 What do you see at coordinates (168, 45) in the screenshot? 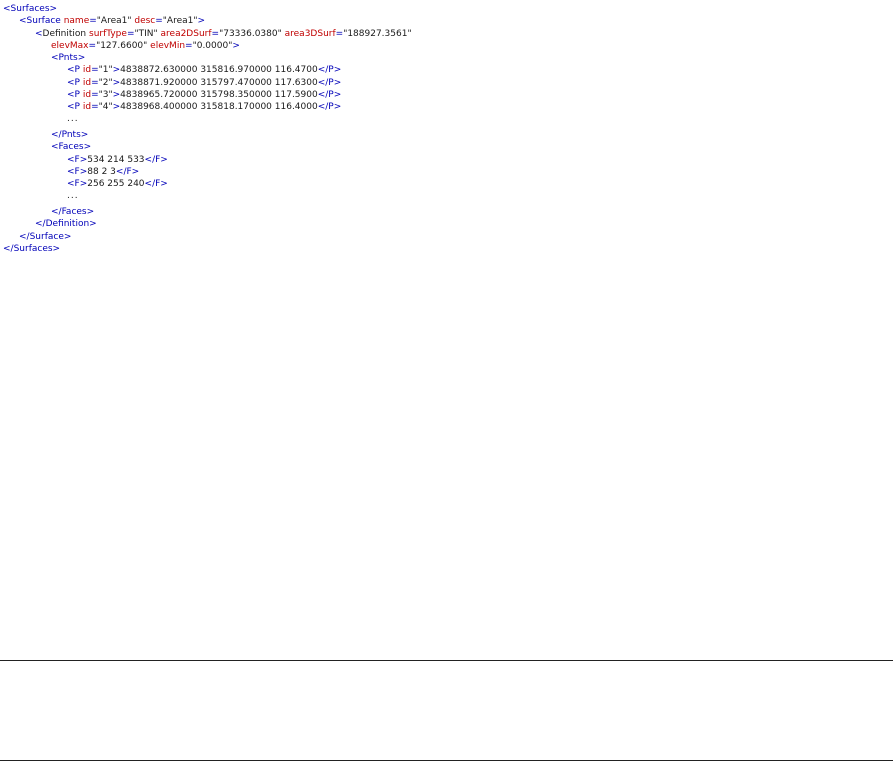
I see `xml-attribute: elevMin` at bounding box center [168, 45].